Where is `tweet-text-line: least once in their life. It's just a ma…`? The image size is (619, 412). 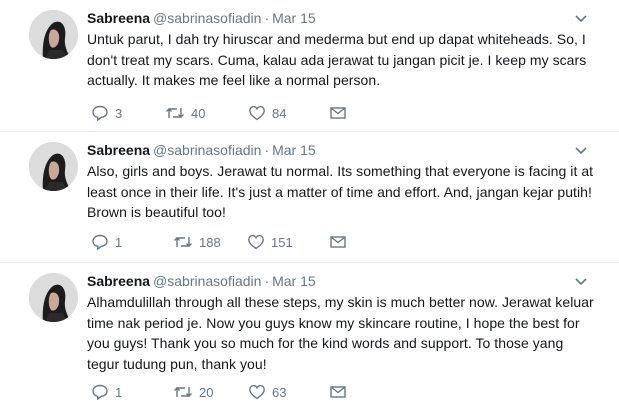
tweet-text-line: least once in their life. It's just a ma… is located at coordinates (339, 191).